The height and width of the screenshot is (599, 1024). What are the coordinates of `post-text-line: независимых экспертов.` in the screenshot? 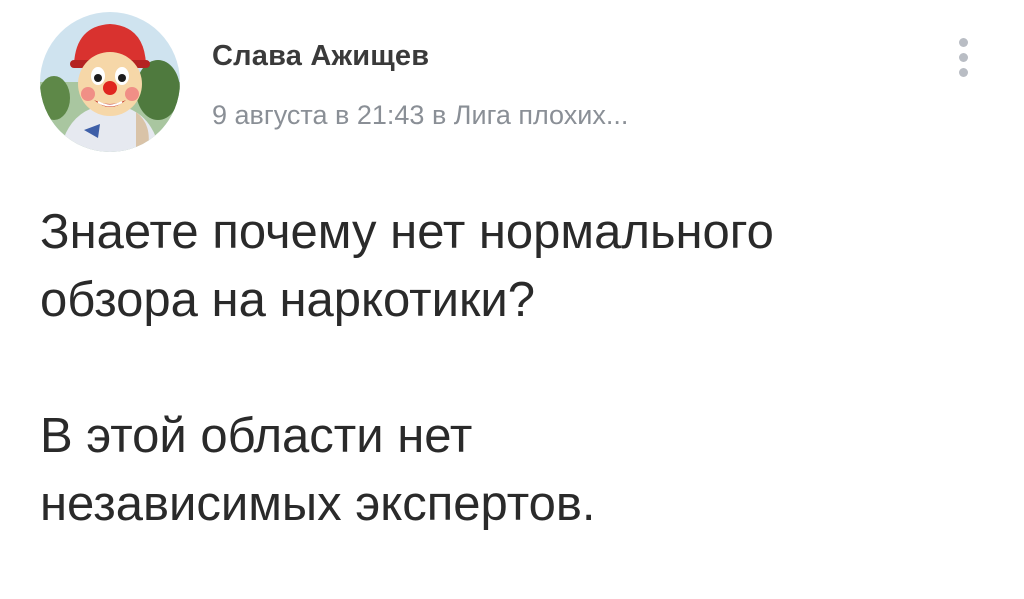 It's located at (318, 504).